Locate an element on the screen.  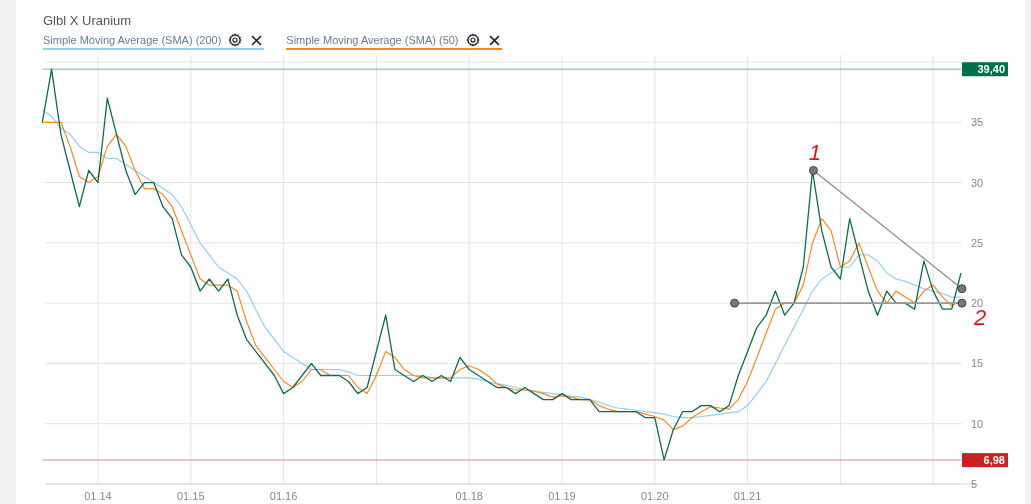
annotation-mark: 1 is located at coordinates (815, 152).